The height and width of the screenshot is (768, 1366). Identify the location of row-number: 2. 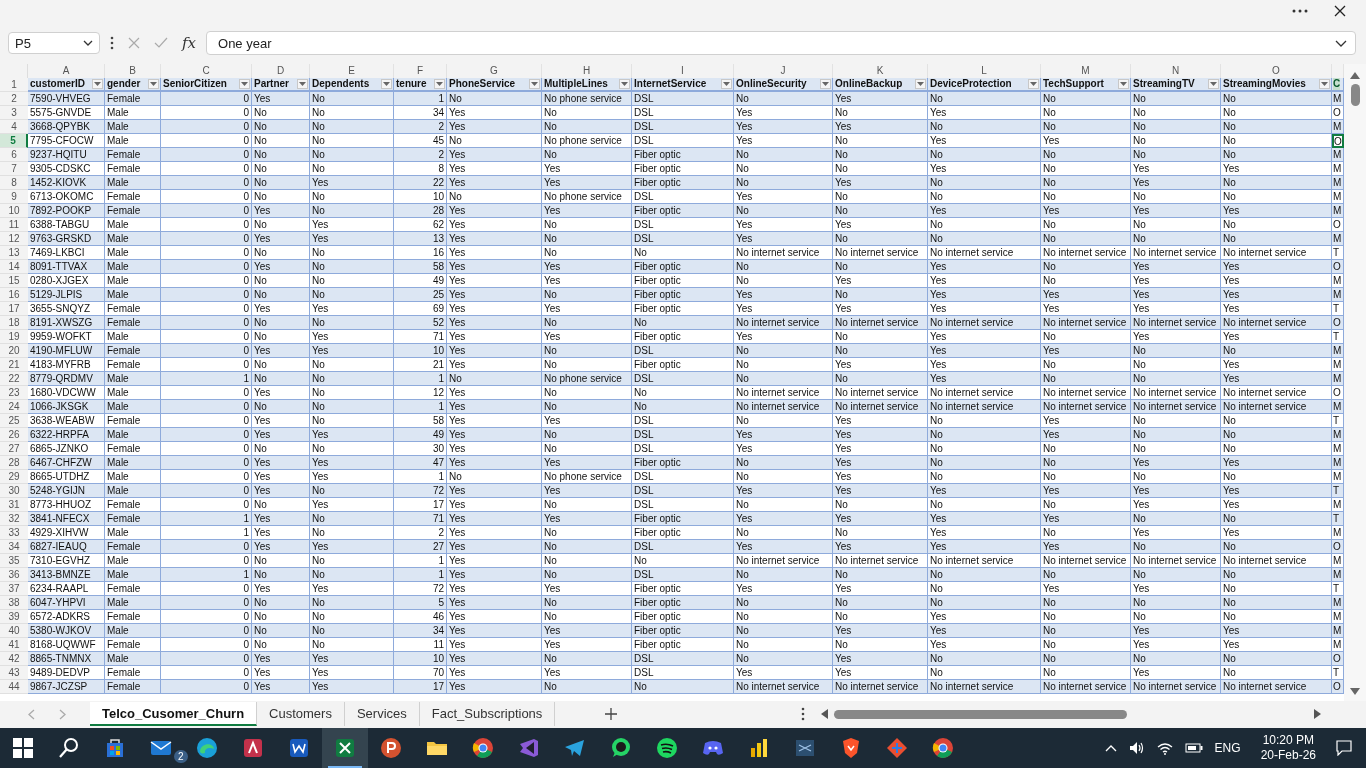
(14, 99).